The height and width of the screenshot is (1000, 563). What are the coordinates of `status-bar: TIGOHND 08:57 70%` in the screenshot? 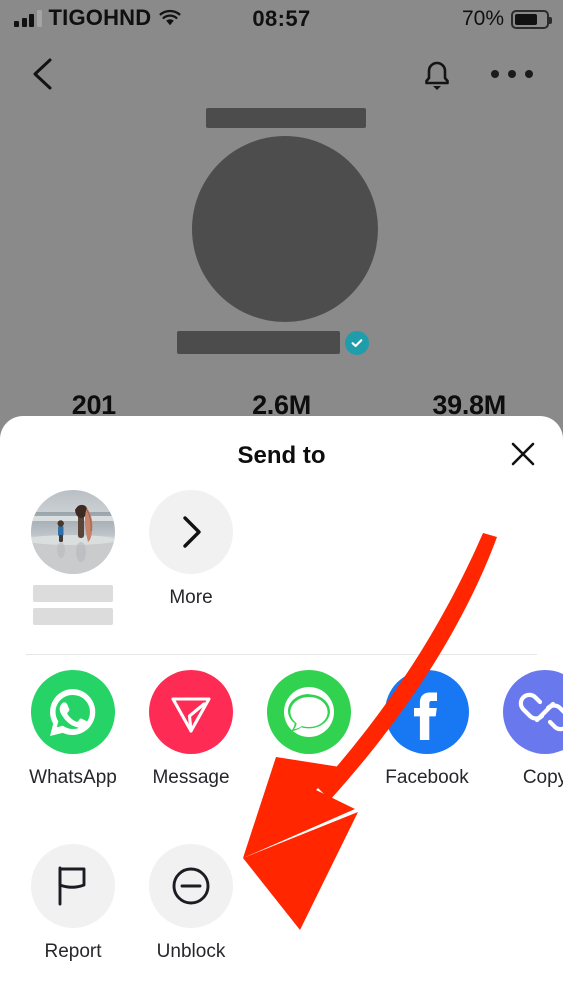 It's located at (281, 20).